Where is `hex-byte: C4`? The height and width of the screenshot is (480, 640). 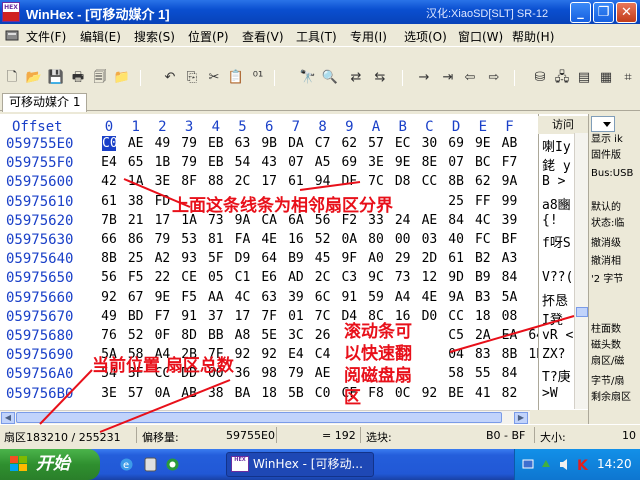 hex-byte: C4 is located at coordinates (323, 354).